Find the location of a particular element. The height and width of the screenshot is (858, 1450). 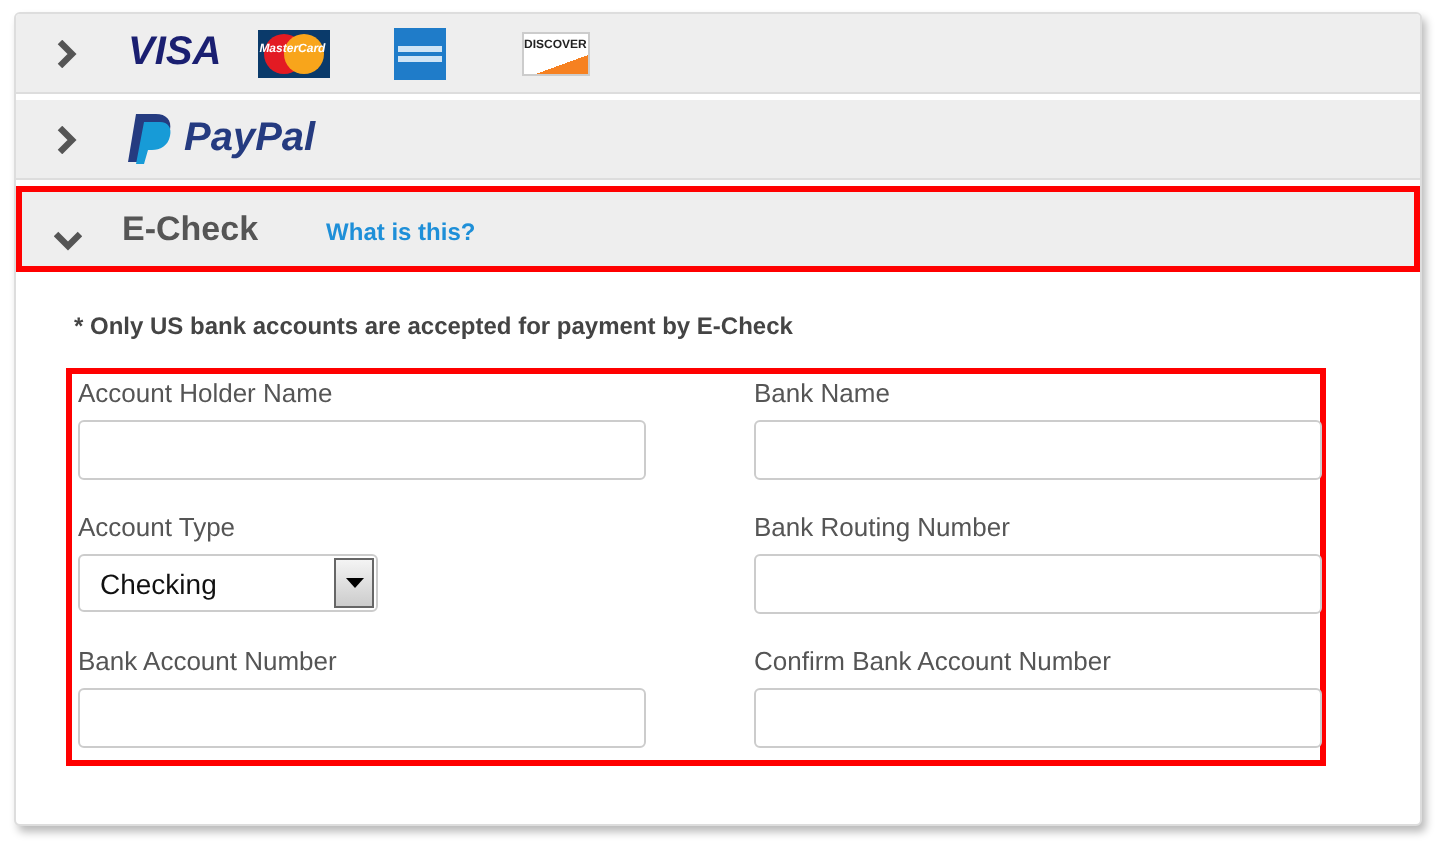

paypal-logo: PayPal is located at coordinates (222, 139).